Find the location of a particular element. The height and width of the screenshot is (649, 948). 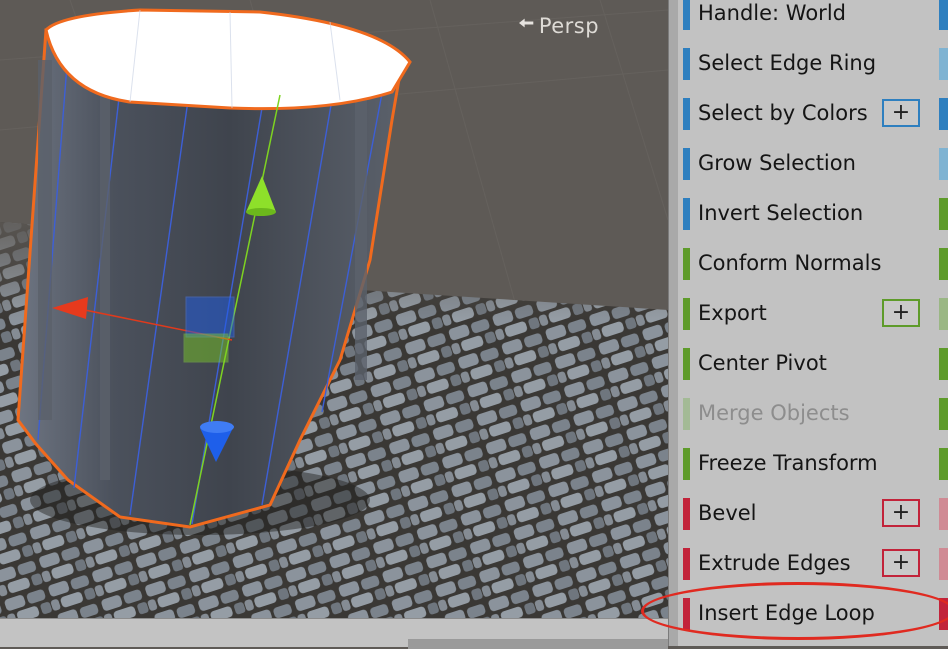

tool-button-conform-normals: Conform Normals is located at coordinates (813, 263).